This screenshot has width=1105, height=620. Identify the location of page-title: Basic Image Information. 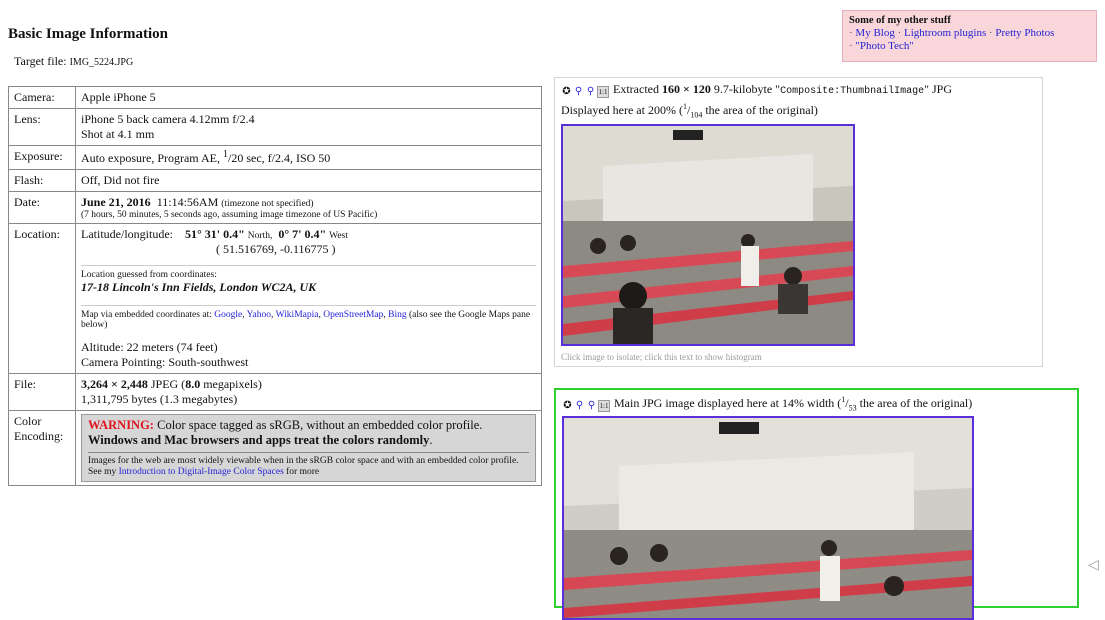
(88, 34).